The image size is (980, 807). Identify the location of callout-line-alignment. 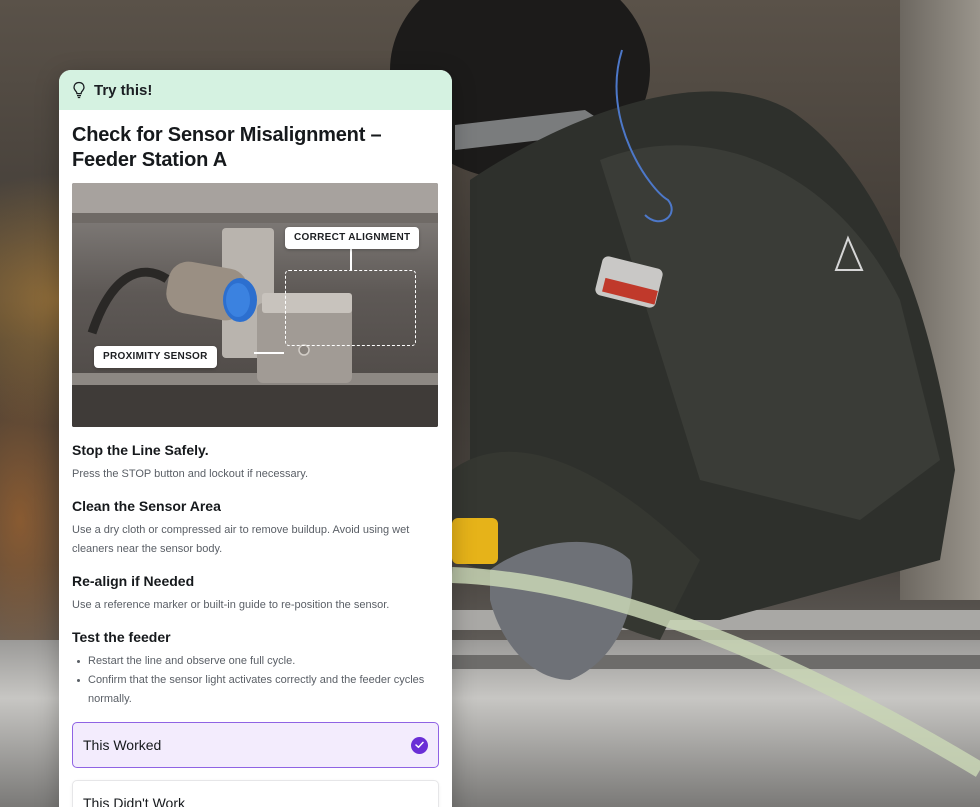
(351, 259).